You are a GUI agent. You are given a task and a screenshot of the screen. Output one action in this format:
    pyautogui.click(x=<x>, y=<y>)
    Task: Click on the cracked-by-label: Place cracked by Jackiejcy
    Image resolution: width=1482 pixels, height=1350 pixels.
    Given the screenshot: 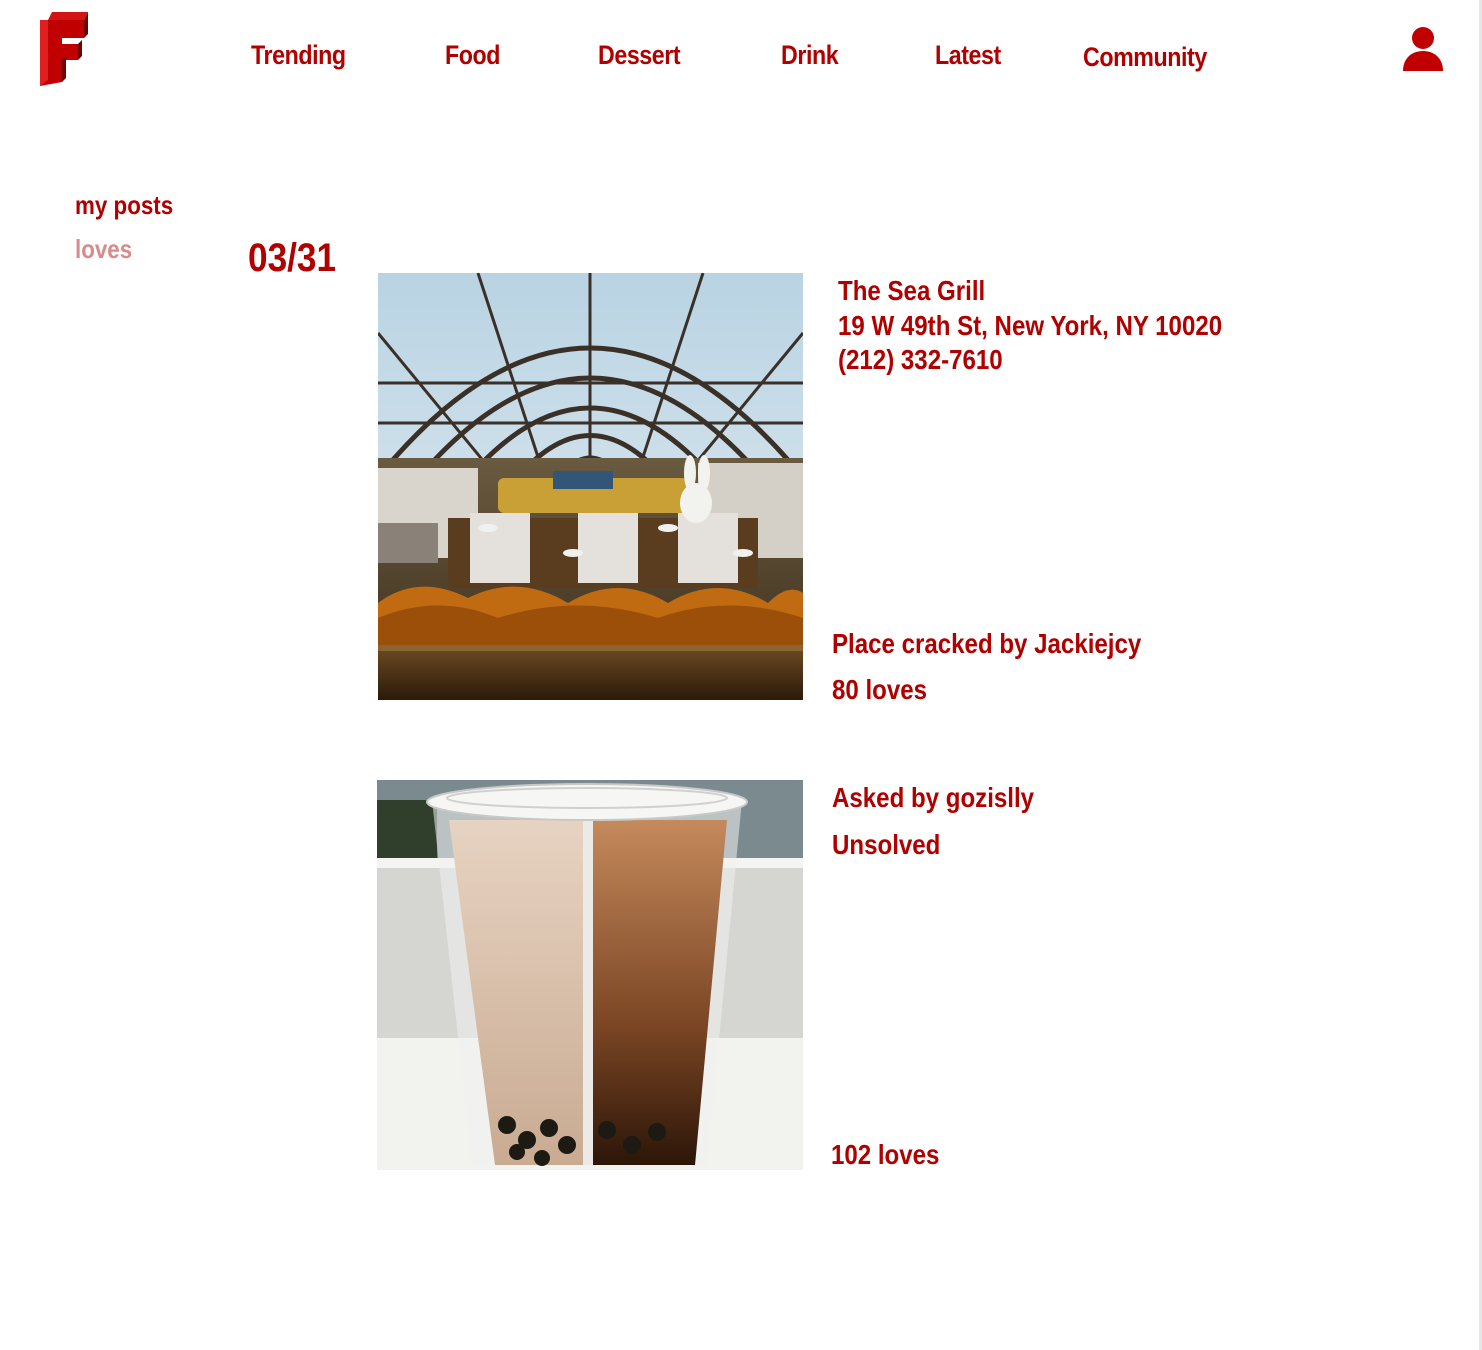 What is the action you would take?
    pyautogui.click(x=986, y=644)
    